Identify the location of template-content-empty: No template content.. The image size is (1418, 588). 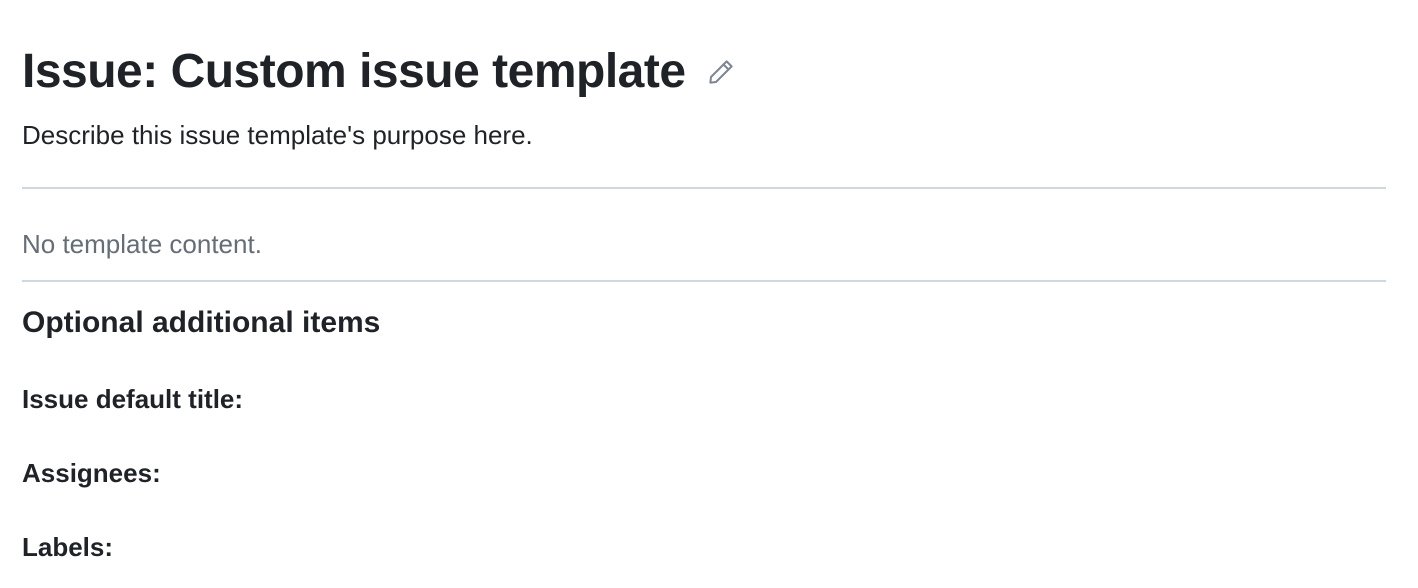
(142, 244).